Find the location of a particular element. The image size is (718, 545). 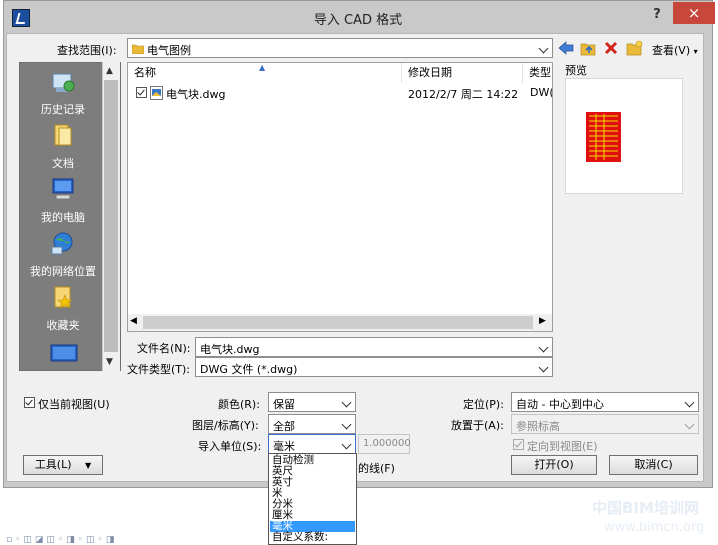

views-menu-button: 查看(V) ▾ is located at coordinates (675, 50).